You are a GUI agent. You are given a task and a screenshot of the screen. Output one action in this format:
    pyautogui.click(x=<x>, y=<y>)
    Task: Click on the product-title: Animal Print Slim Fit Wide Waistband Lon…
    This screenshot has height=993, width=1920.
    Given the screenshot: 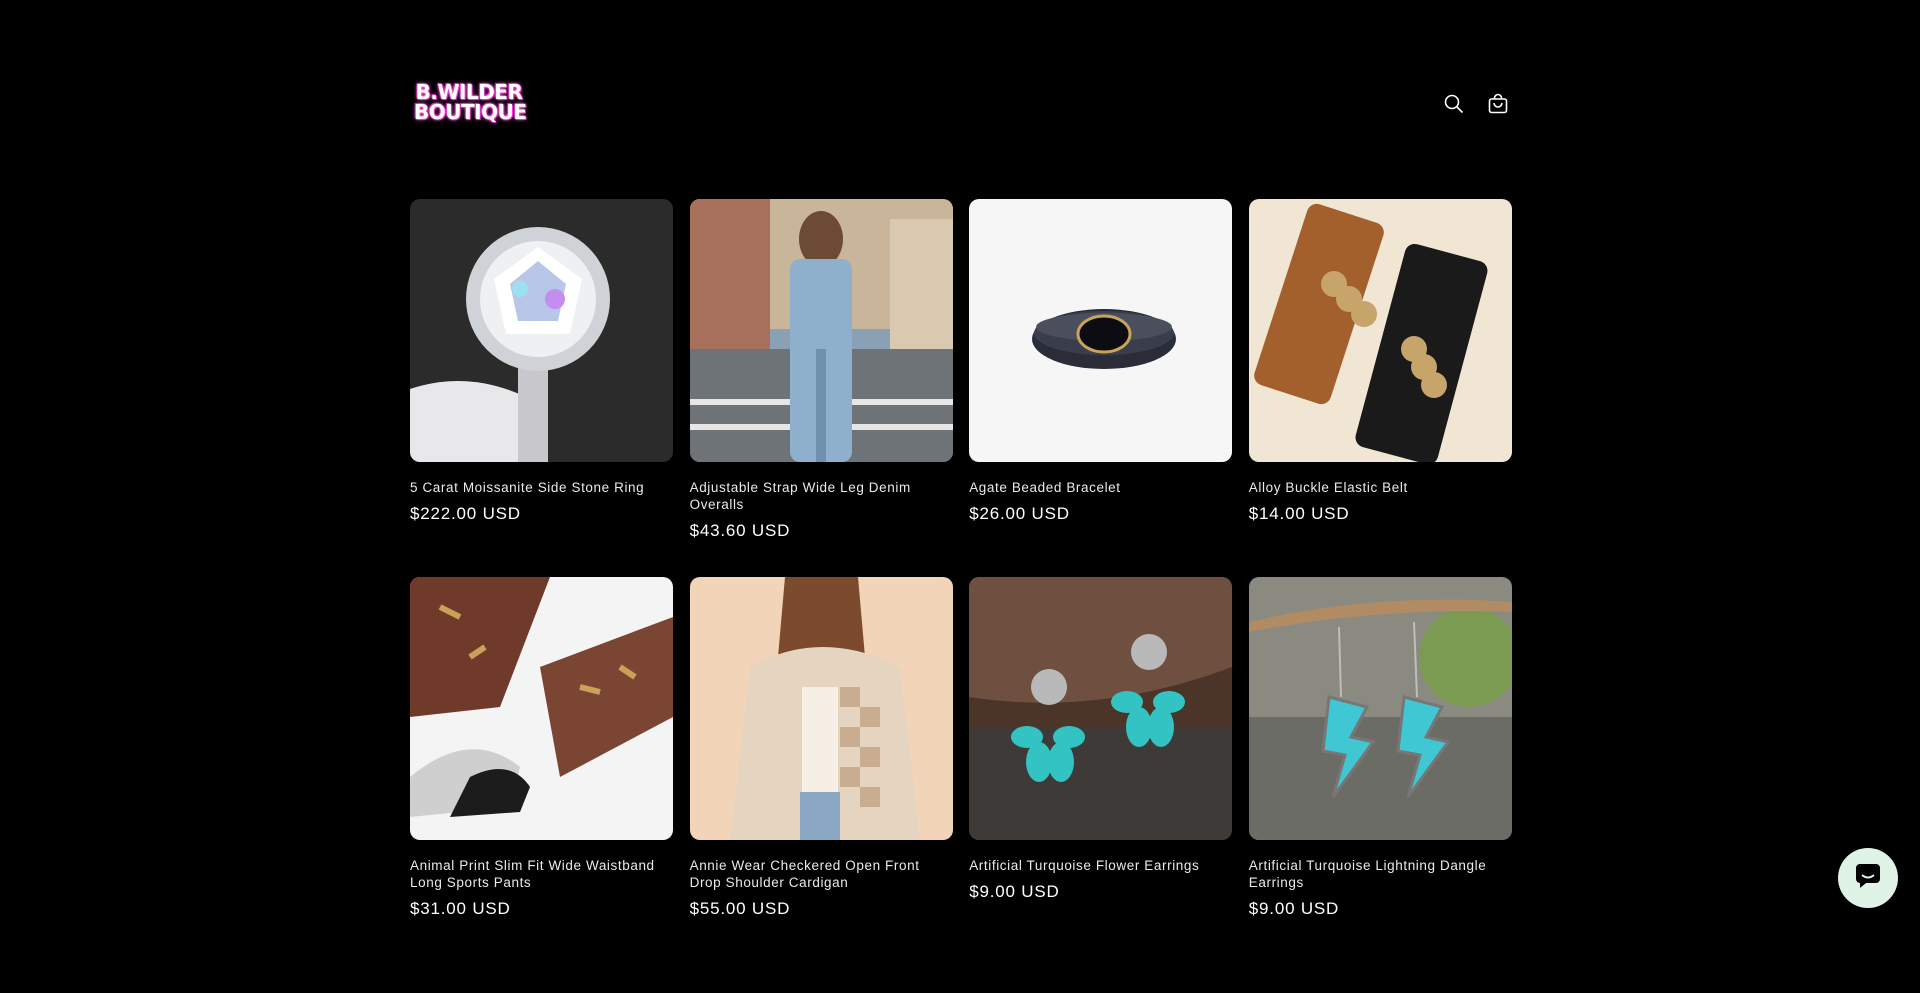 What is the action you would take?
    pyautogui.click(x=541, y=874)
    